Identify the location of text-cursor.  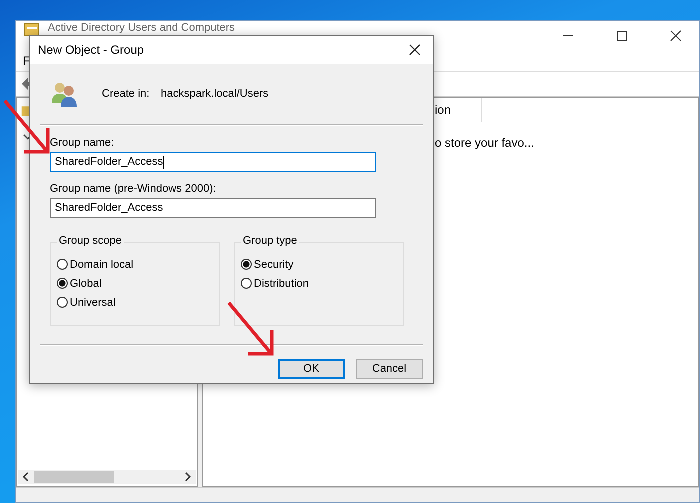
(163, 162).